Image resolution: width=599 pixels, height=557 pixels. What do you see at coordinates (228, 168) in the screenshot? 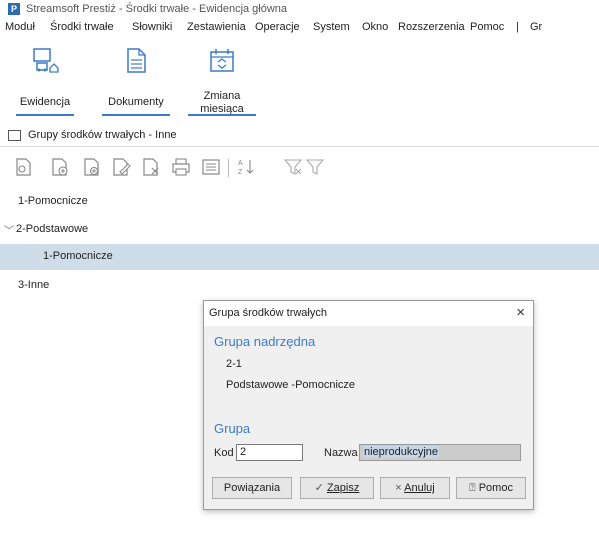
I see `toolbar-separator` at bounding box center [228, 168].